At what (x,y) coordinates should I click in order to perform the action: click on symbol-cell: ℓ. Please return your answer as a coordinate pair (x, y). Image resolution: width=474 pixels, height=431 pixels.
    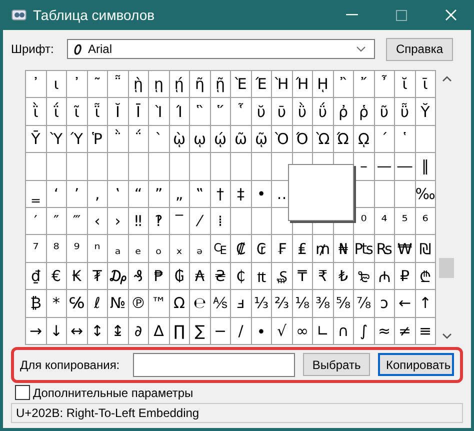
    Looking at the image, I should click on (98, 304).